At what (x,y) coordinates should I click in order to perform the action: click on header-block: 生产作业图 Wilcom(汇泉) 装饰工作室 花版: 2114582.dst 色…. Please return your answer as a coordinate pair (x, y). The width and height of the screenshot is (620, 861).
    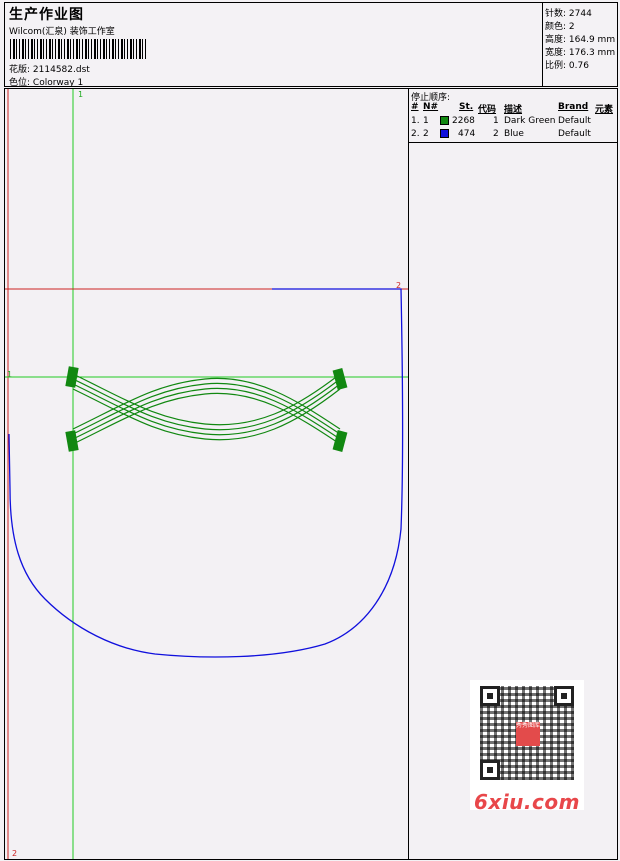
    Looking at the image, I should click on (311, 45).